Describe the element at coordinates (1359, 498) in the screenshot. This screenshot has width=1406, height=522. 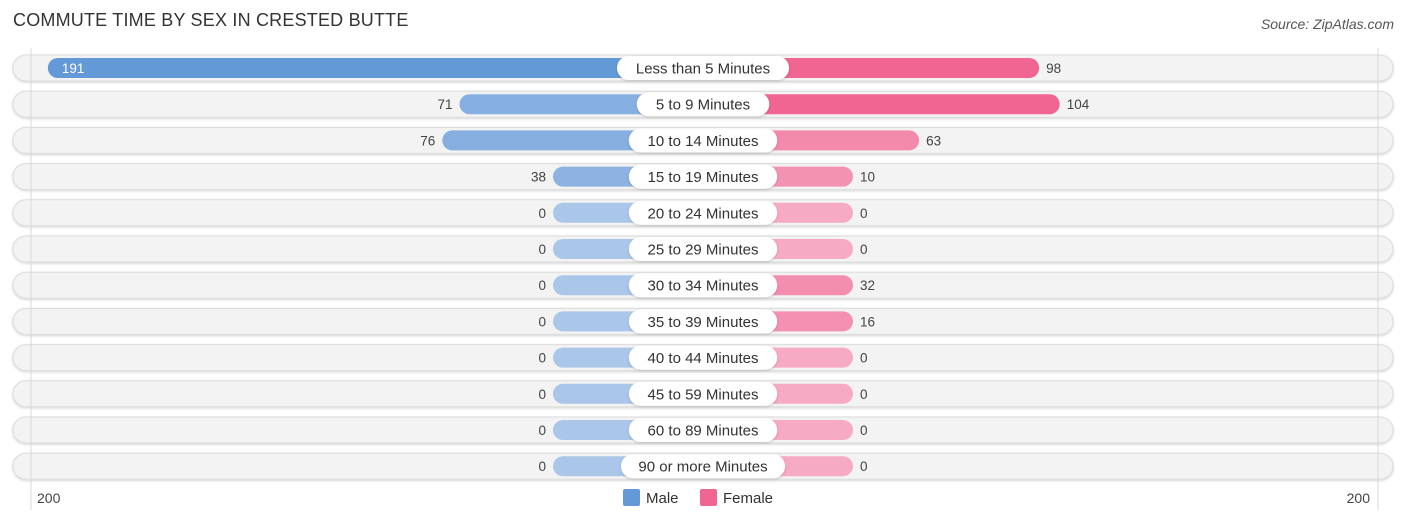
I see `axis-label-right: 200` at that location.